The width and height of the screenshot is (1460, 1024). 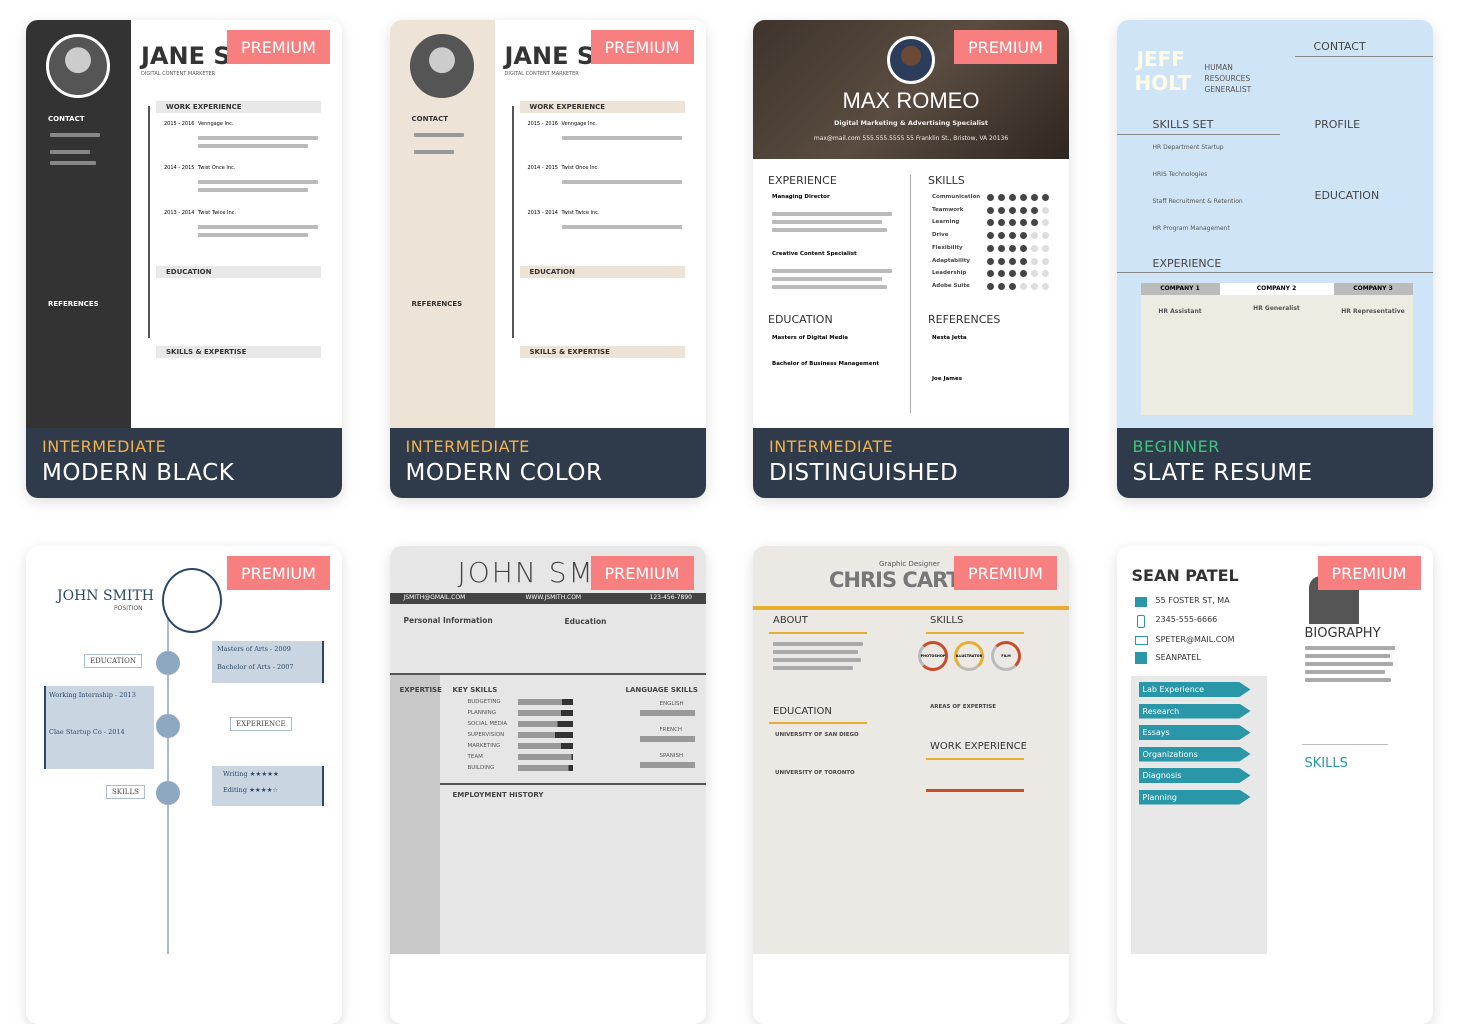 What do you see at coordinates (448, 620) in the screenshot?
I see `section-label: Personal Information` at bounding box center [448, 620].